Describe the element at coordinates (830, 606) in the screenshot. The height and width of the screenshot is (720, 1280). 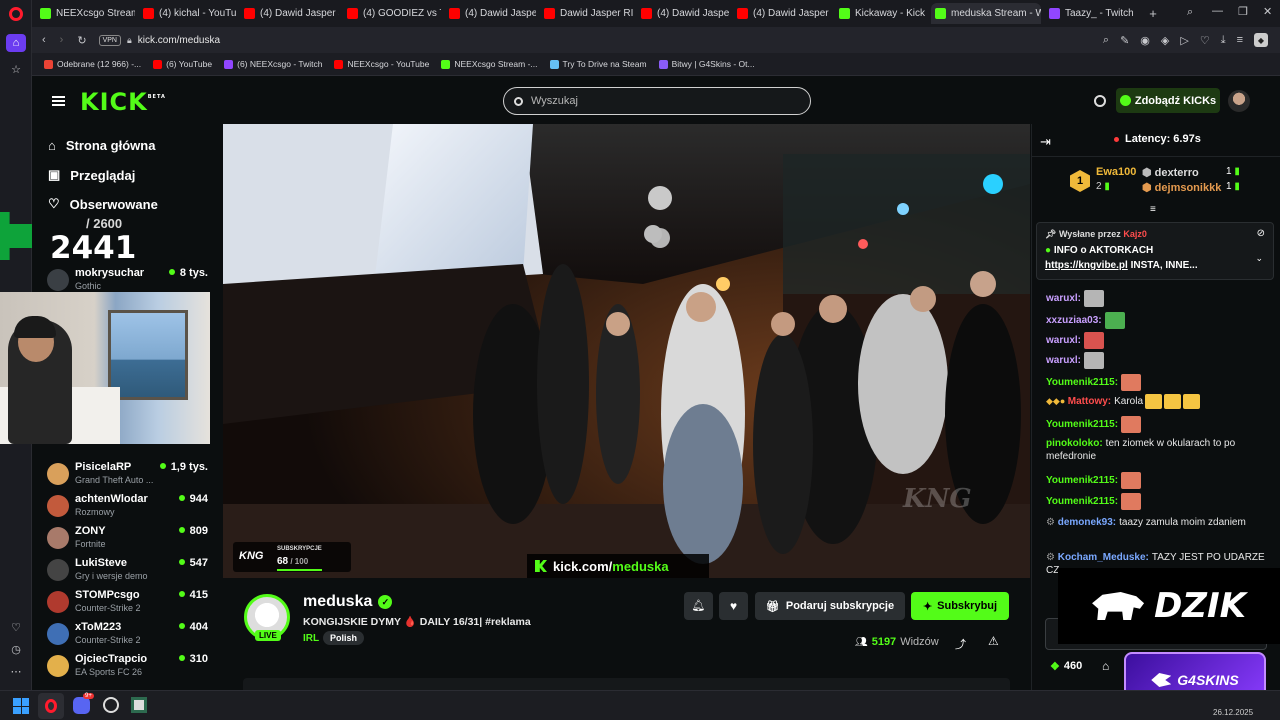
I see `gift-sub-button: 🎁︎ Podaruj subskrypcje` at that location.